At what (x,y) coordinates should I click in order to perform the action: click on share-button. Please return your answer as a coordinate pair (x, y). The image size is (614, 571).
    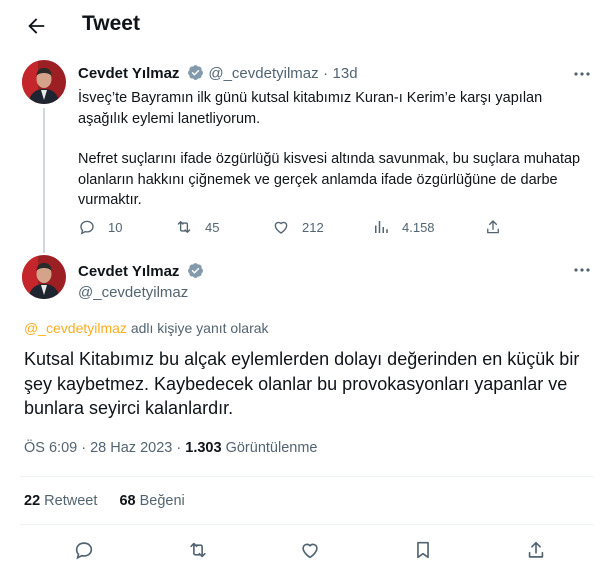
    Looking at the image, I should click on (536, 550).